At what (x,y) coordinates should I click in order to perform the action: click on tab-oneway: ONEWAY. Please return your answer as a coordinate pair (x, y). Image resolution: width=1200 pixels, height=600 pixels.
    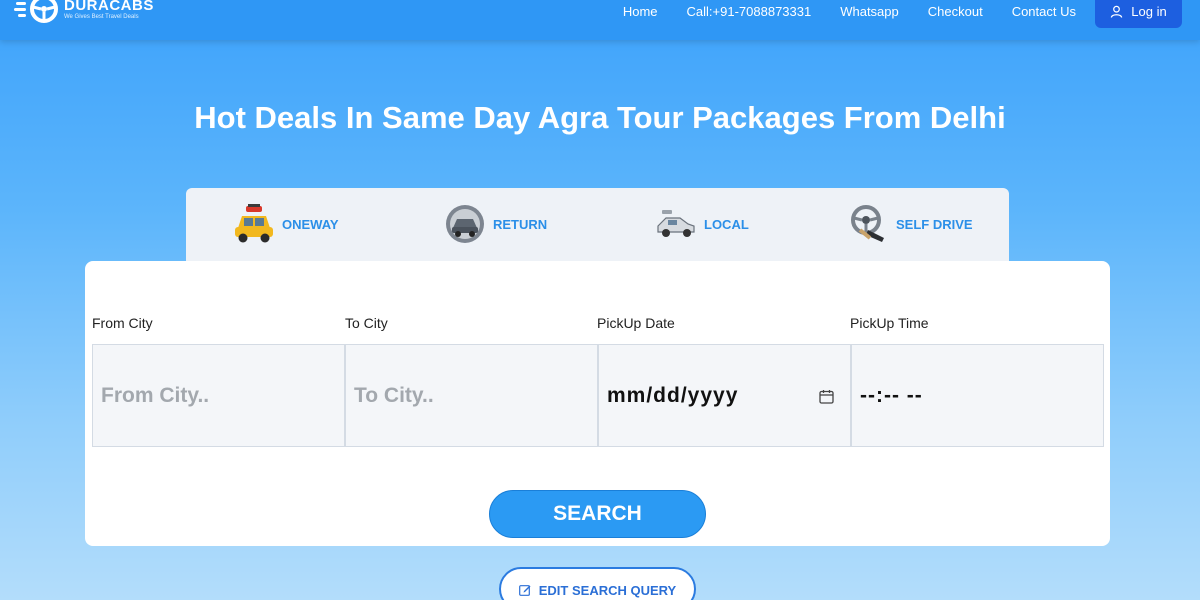
    Looking at the image, I should click on (285, 224).